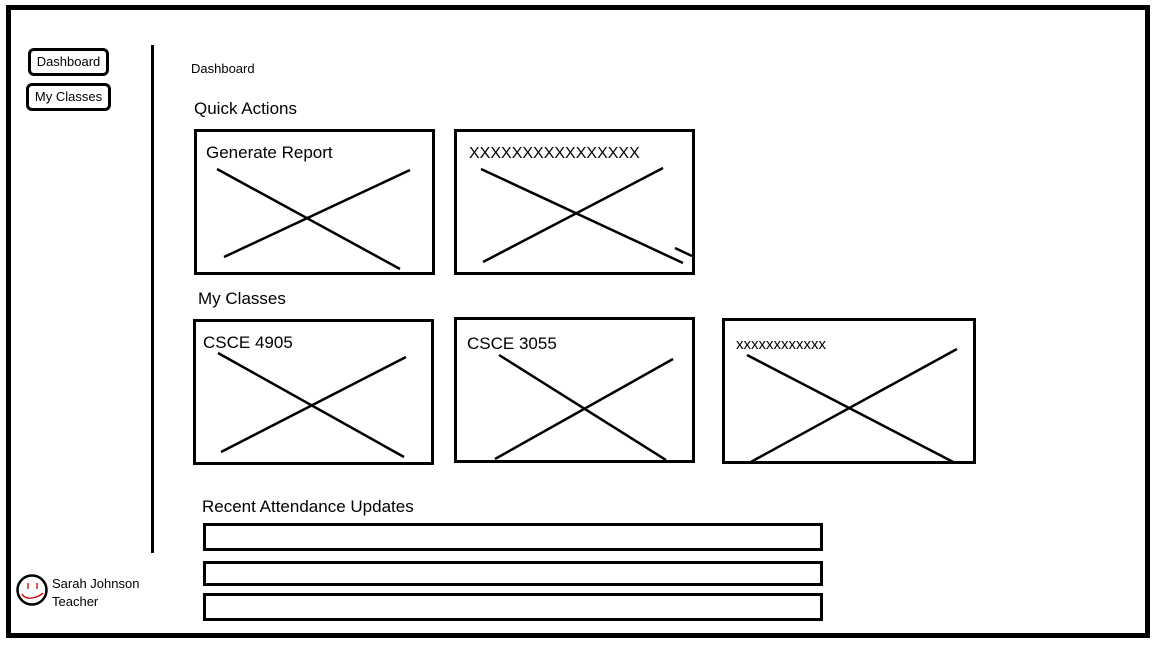 This screenshot has width=1152, height=648. What do you see at coordinates (96, 583) in the screenshot?
I see `user-name: Sarah Johnson` at bounding box center [96, 583].